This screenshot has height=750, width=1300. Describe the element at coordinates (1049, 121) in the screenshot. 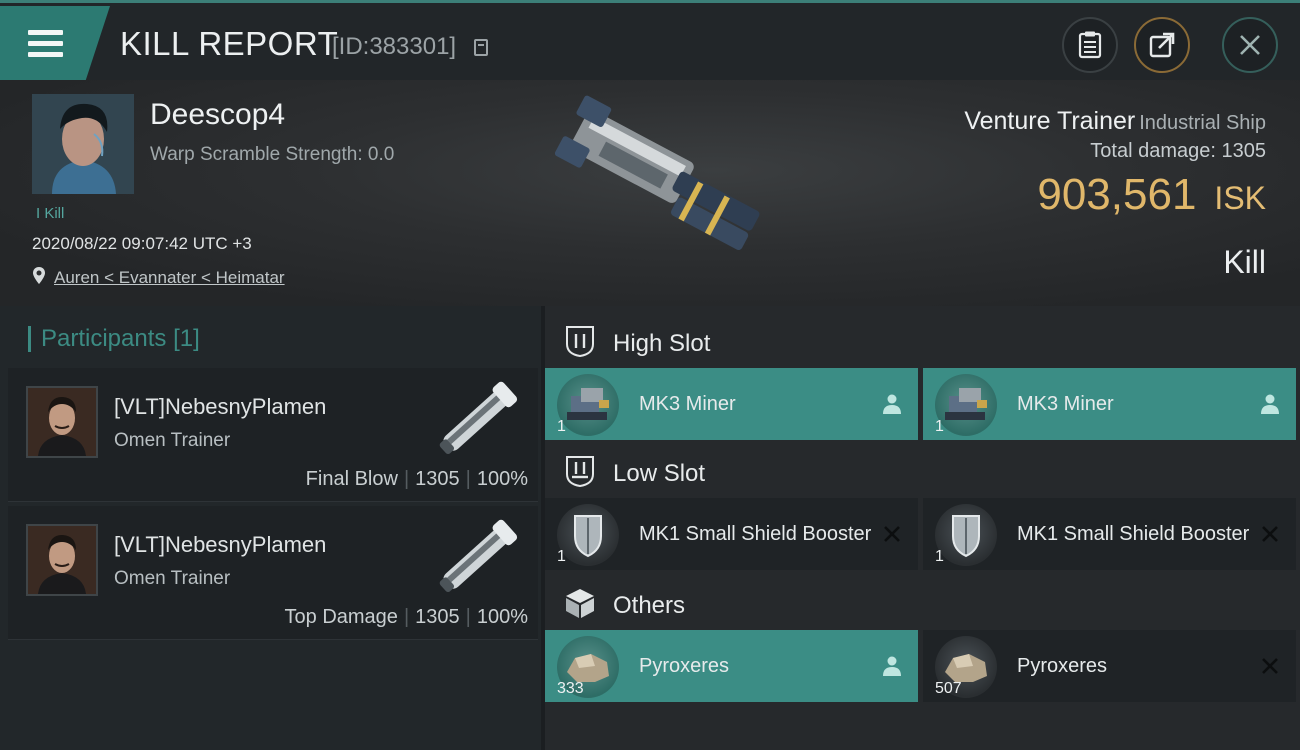

I see `ship-name: Venture Trainer` at that location.